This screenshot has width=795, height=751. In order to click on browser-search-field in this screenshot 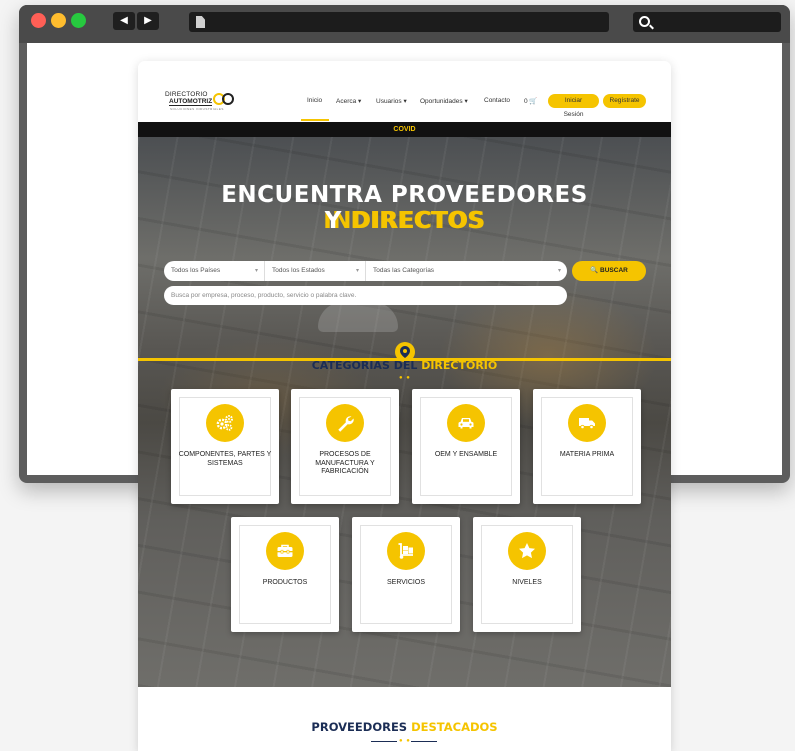, I will do `click(707, 22)`.